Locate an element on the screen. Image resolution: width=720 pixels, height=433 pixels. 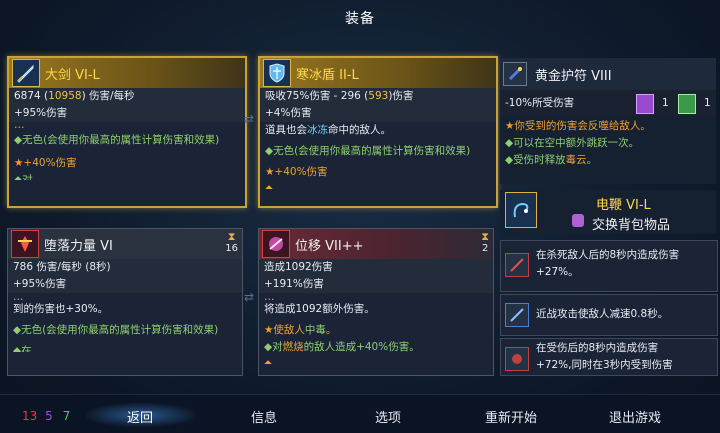
amulet-header: 黄金护符 VIII is located at coordinates (608, 74).